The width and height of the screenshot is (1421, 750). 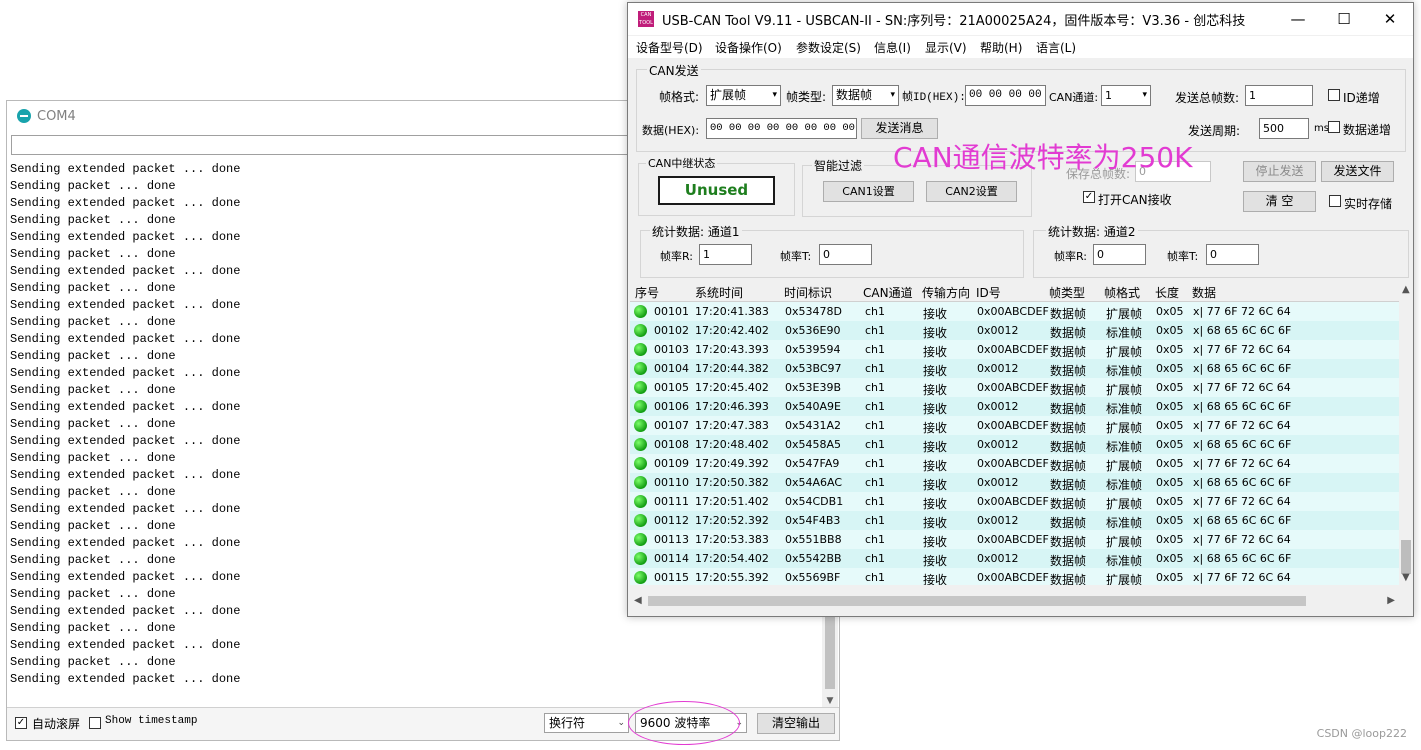 I want to click on row-can-channel: ch1, so click(x=875, y=539).